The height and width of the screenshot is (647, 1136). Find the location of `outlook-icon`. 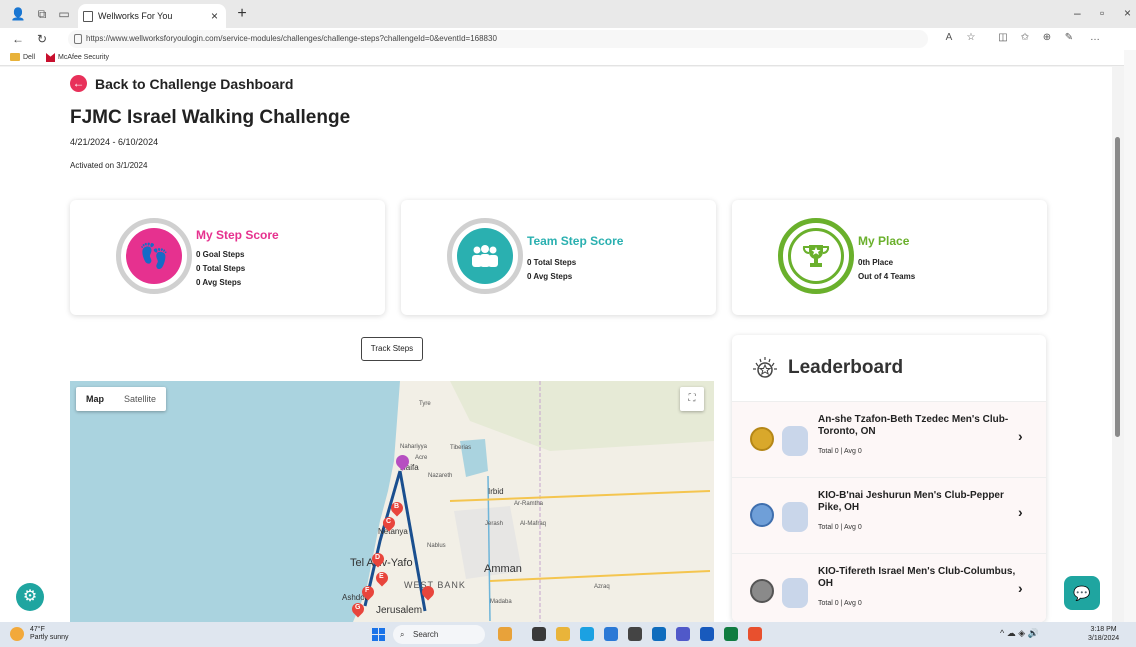

outlook-icon is located at coordinates (659, 634).